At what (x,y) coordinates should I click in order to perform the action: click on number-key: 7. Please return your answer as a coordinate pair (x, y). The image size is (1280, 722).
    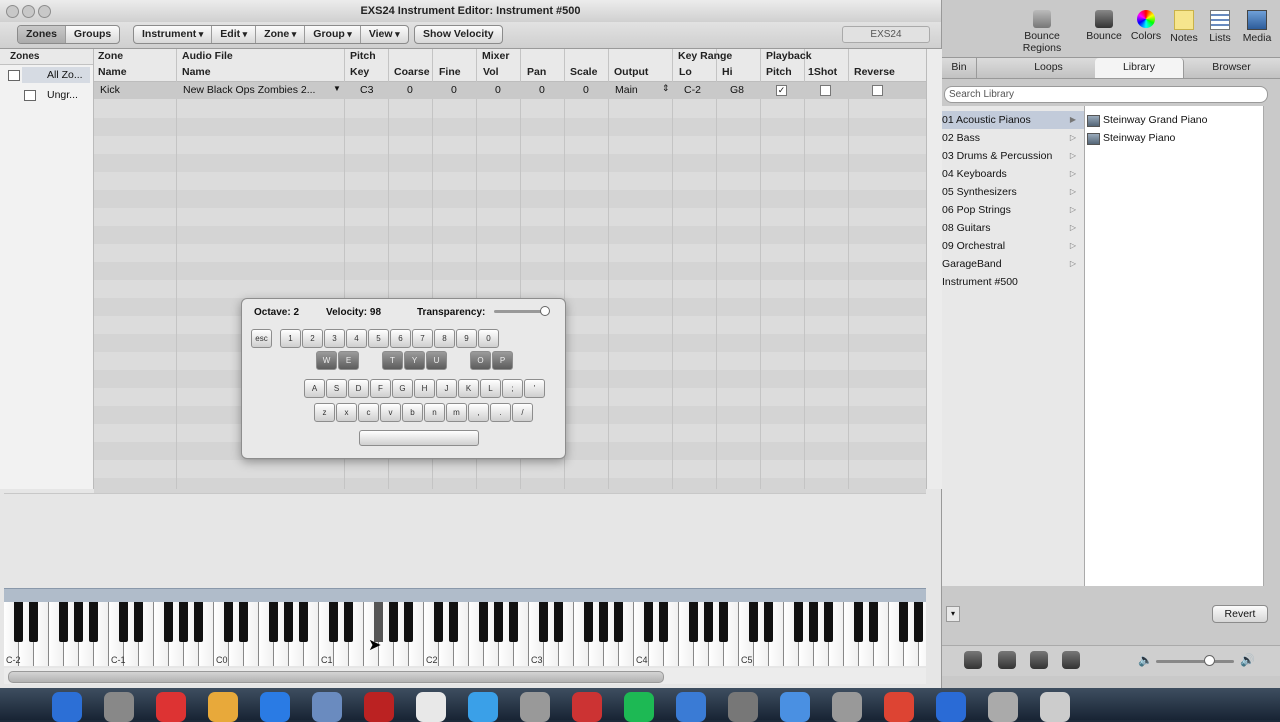
    Looking at the image, I should click on (422, 338).